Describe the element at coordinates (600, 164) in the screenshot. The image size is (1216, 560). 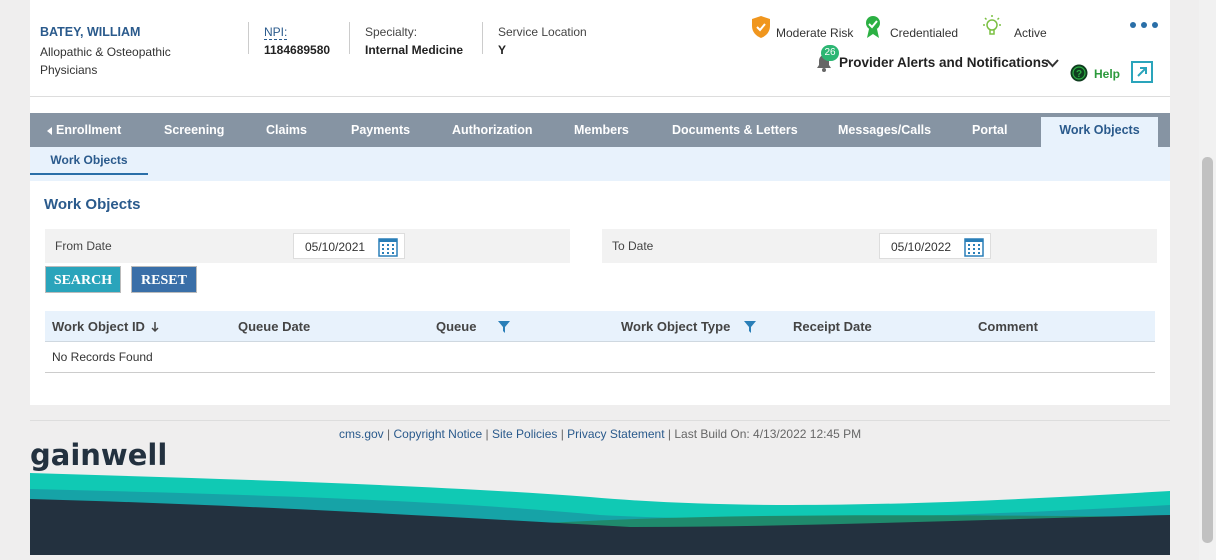
I see `sub-tab-bar: Work Objects` at that location.